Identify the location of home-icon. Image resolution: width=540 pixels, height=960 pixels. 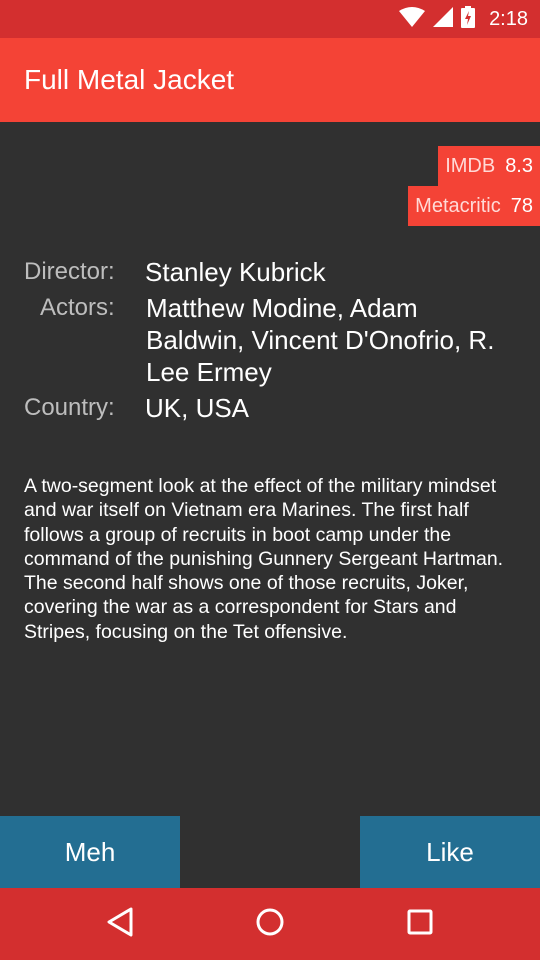
(270, 924).